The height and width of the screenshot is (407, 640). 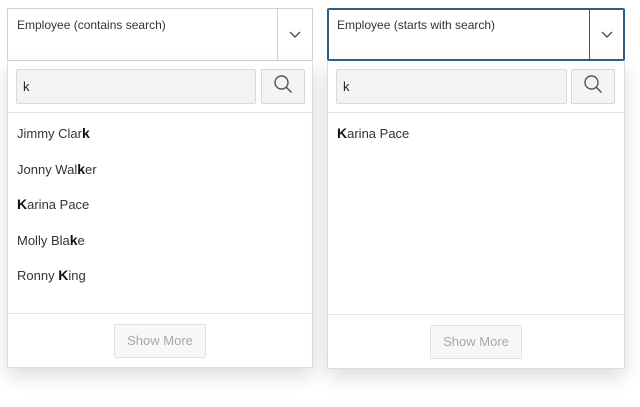 I want to click on list-item: Jimmy Clark, so click(x=160, y=134).